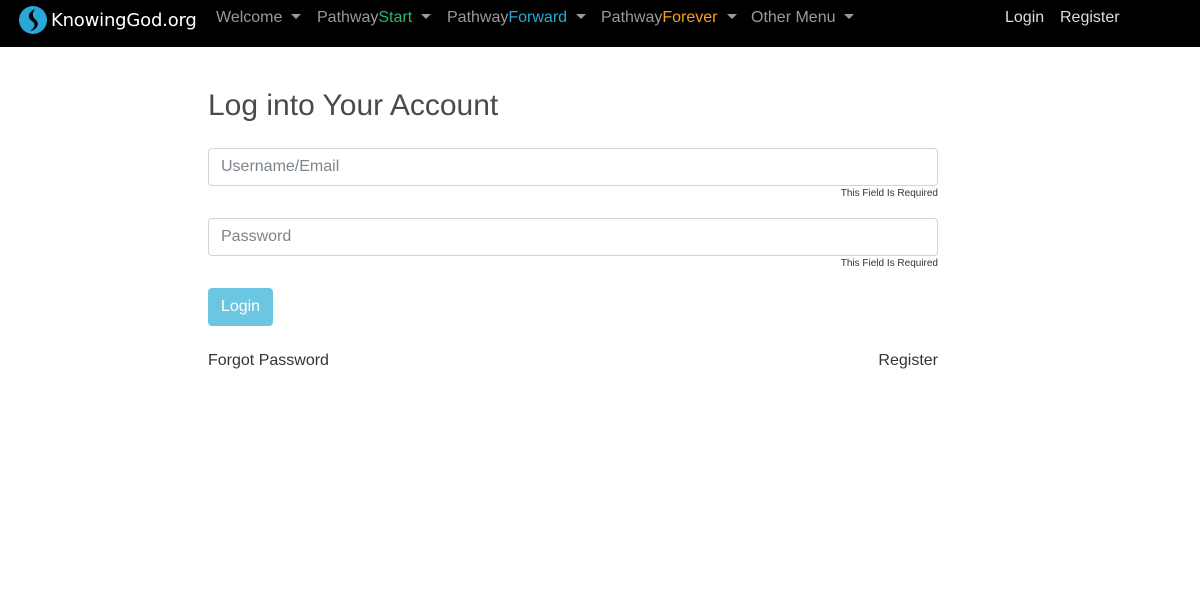 This screenshot has width=1200, height=600. Describe the element at coordinates (124, 20) in the screenshot. I see `brand-name: KnowingGod.org` at that location.